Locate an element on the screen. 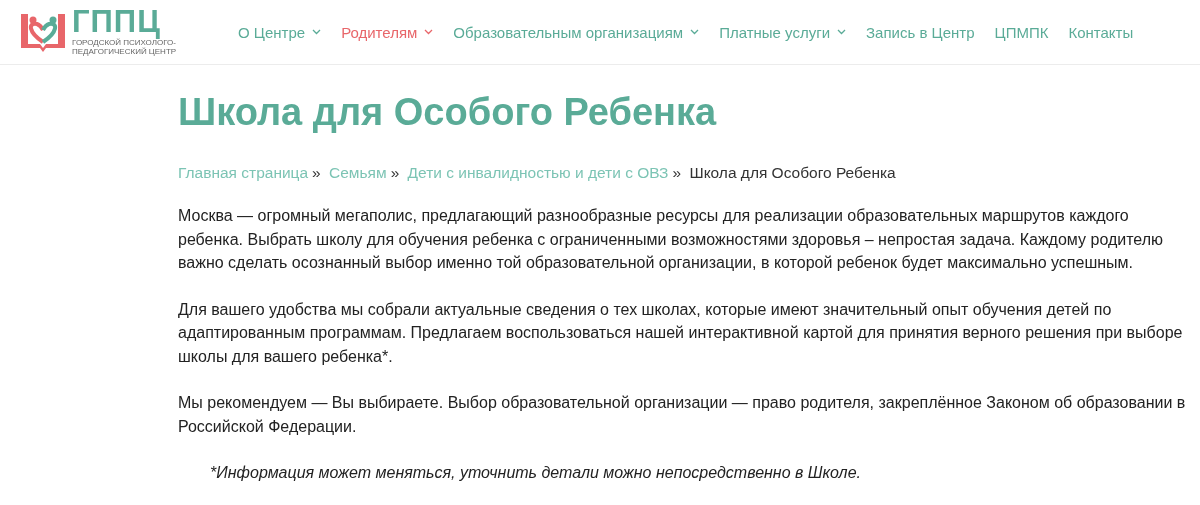 This screenshot has width=1200, height=505. nav-link: Родителям is located at coordinates (387, 32).